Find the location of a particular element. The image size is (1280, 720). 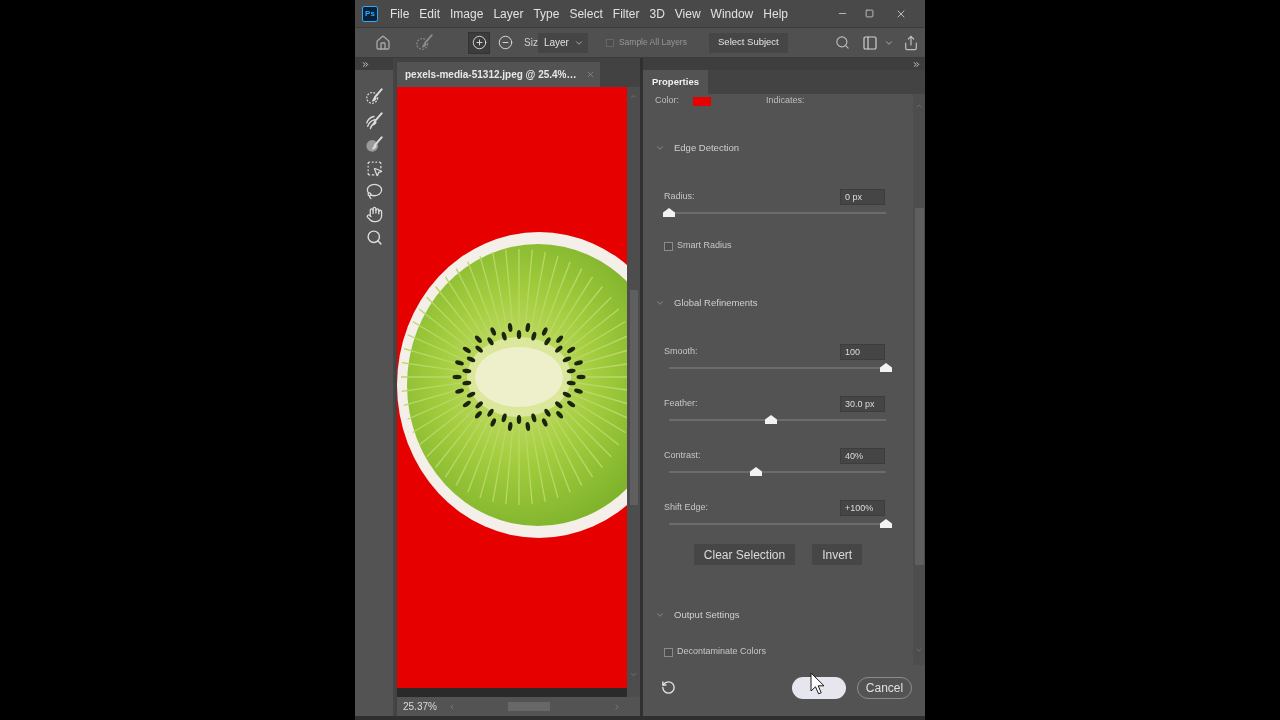

plus-circle-icon is located at coordinates (479, 42).